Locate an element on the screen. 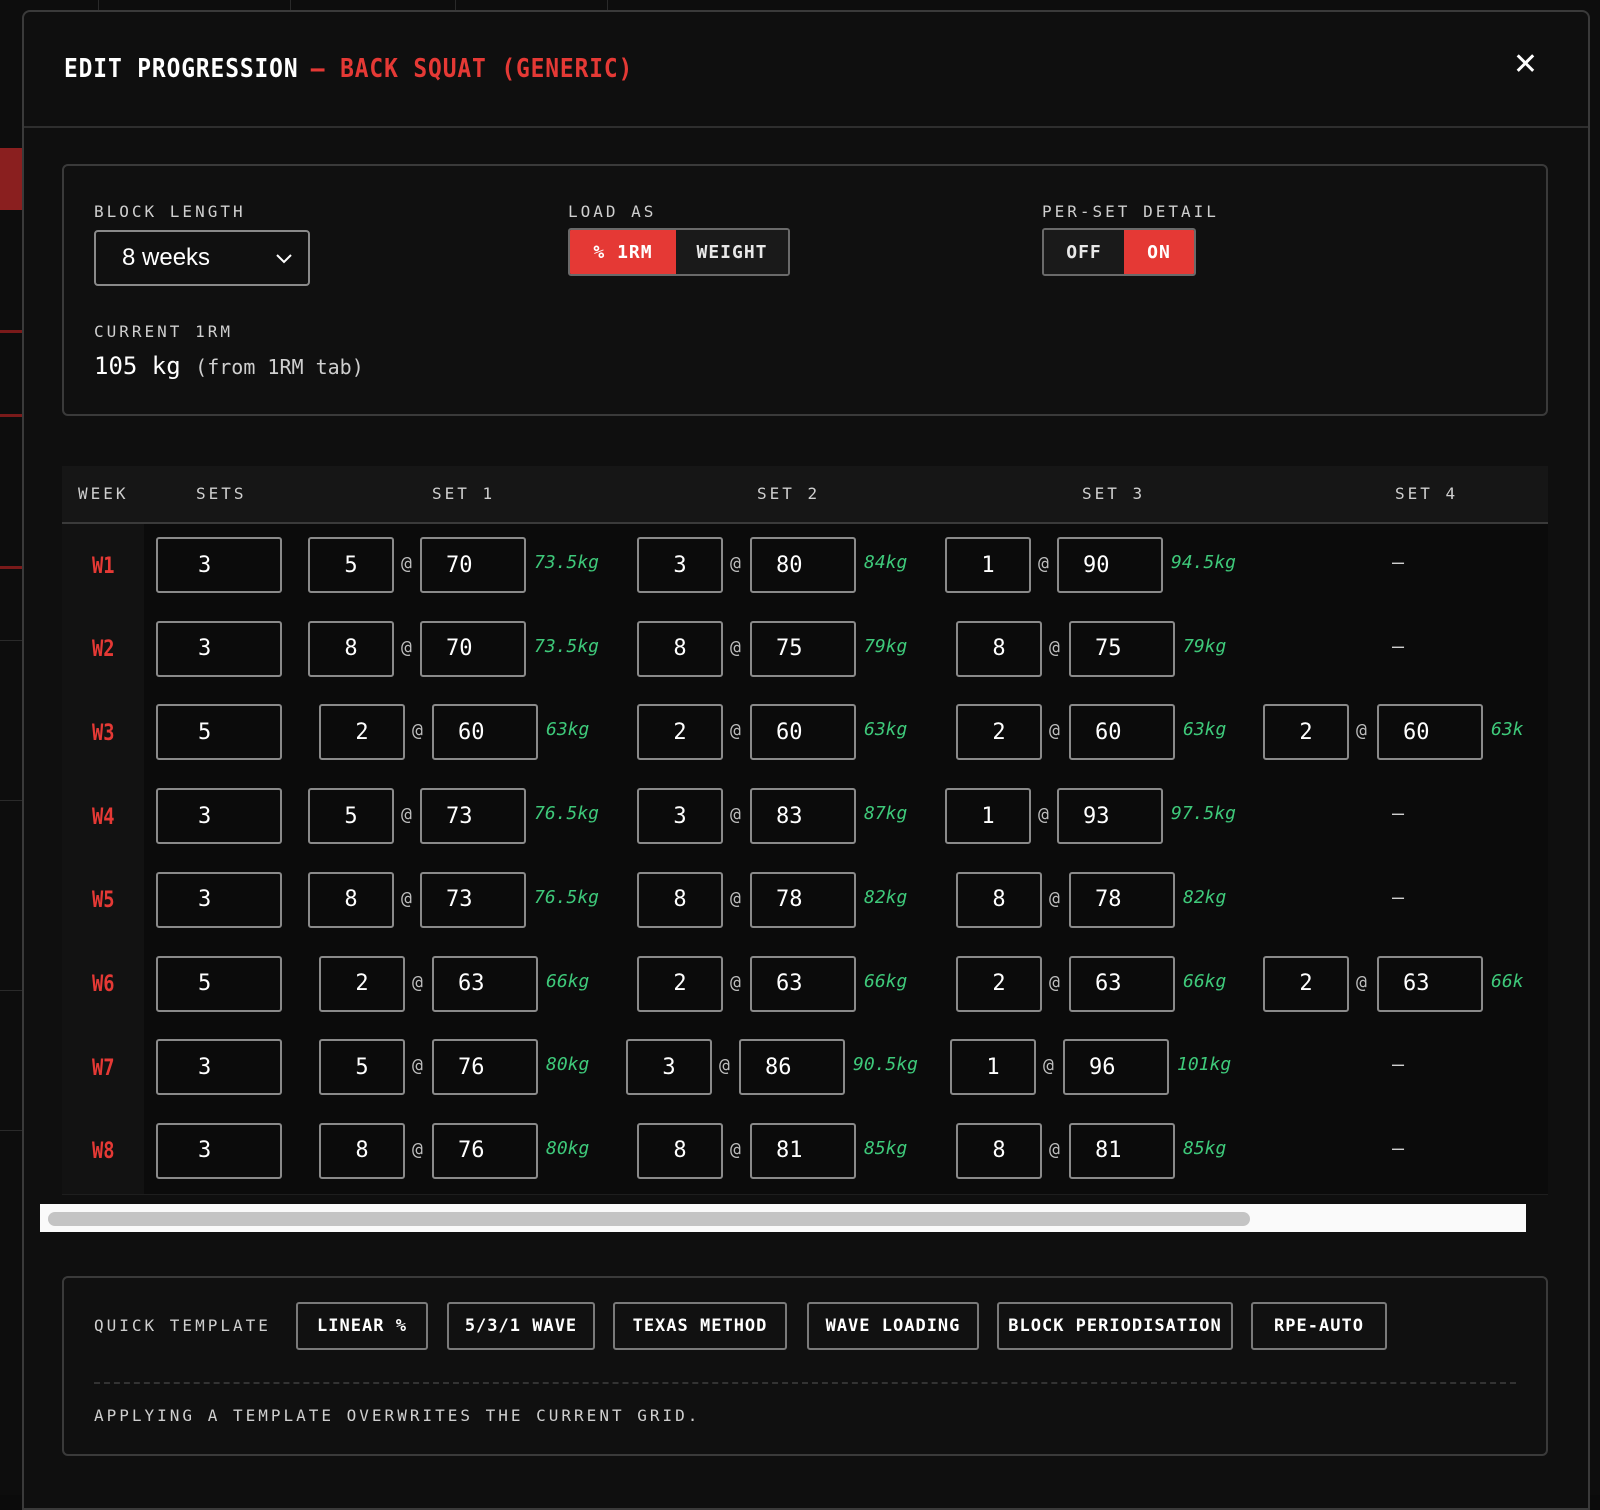 The width and height of the screenshot is (1600, 1510). set3-percent-input: 63 is located at coordinates (1122, 983).